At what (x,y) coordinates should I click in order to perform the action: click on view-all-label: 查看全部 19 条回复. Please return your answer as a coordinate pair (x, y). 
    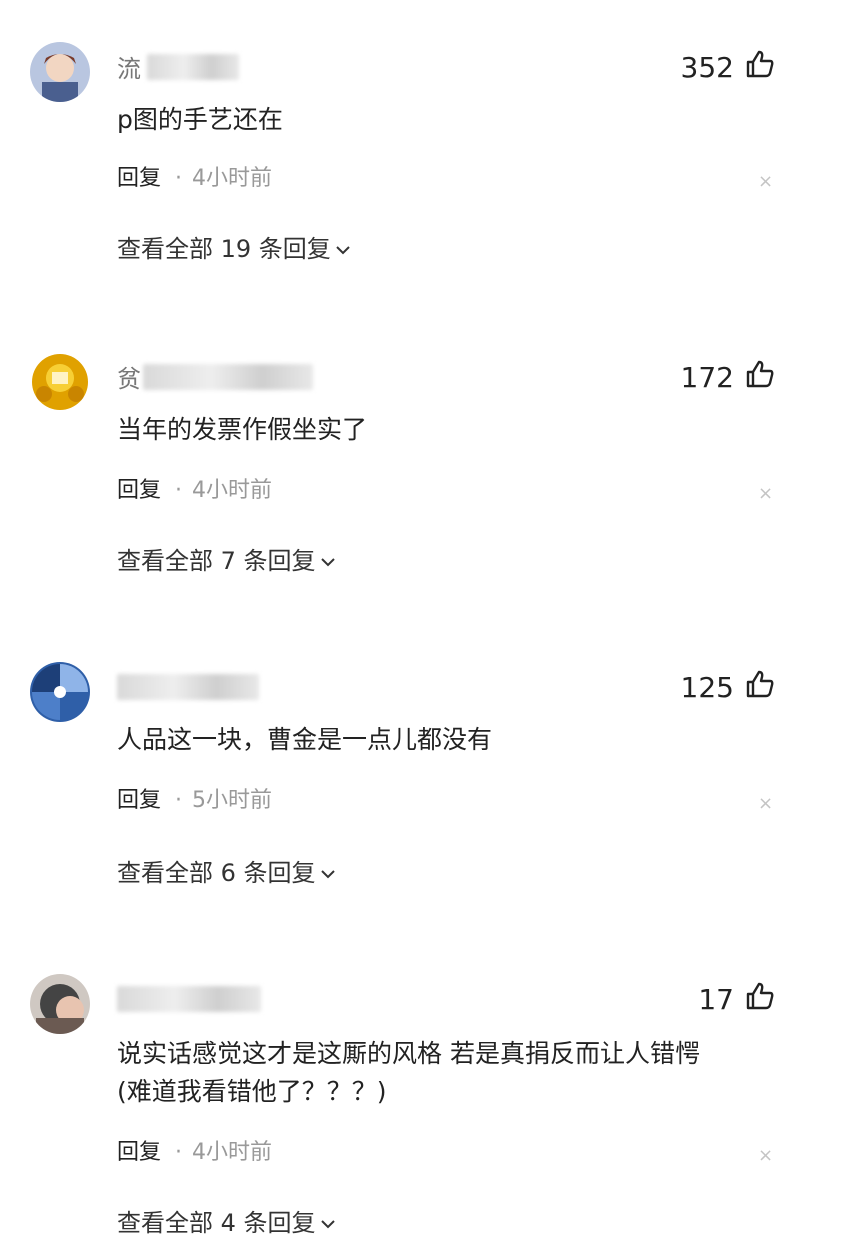
    Looking at the image, I should click on (224, 249).